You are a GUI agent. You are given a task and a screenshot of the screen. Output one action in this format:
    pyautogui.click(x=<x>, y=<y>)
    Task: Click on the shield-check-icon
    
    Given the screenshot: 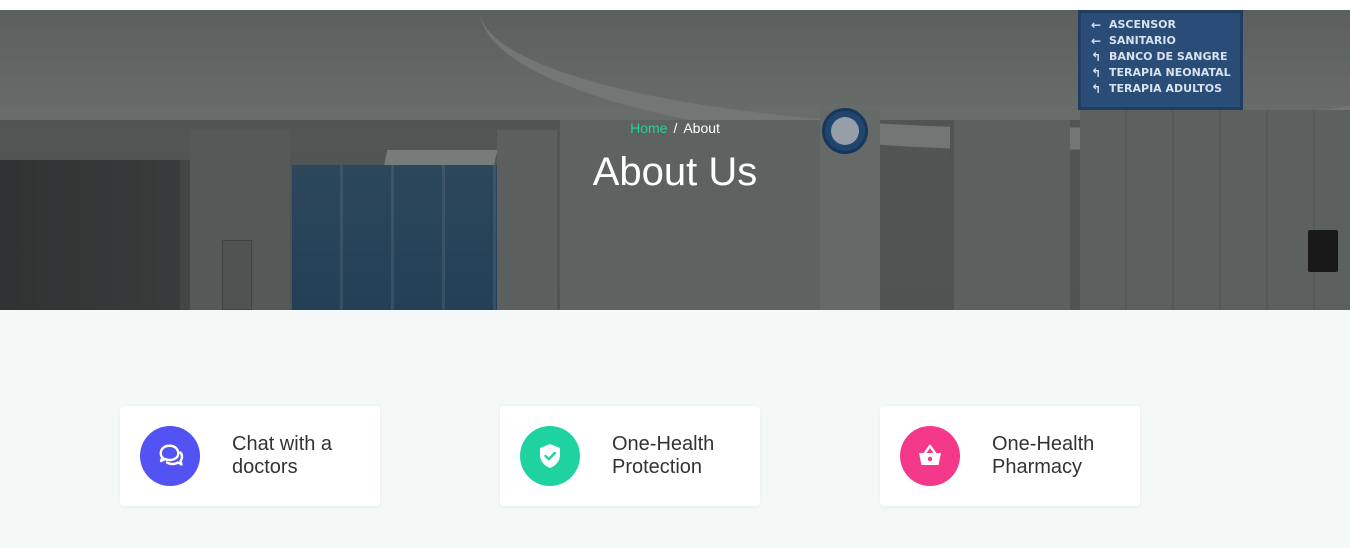 What is the action you would take?
    pyautogui.click(x=550, y=456)
    